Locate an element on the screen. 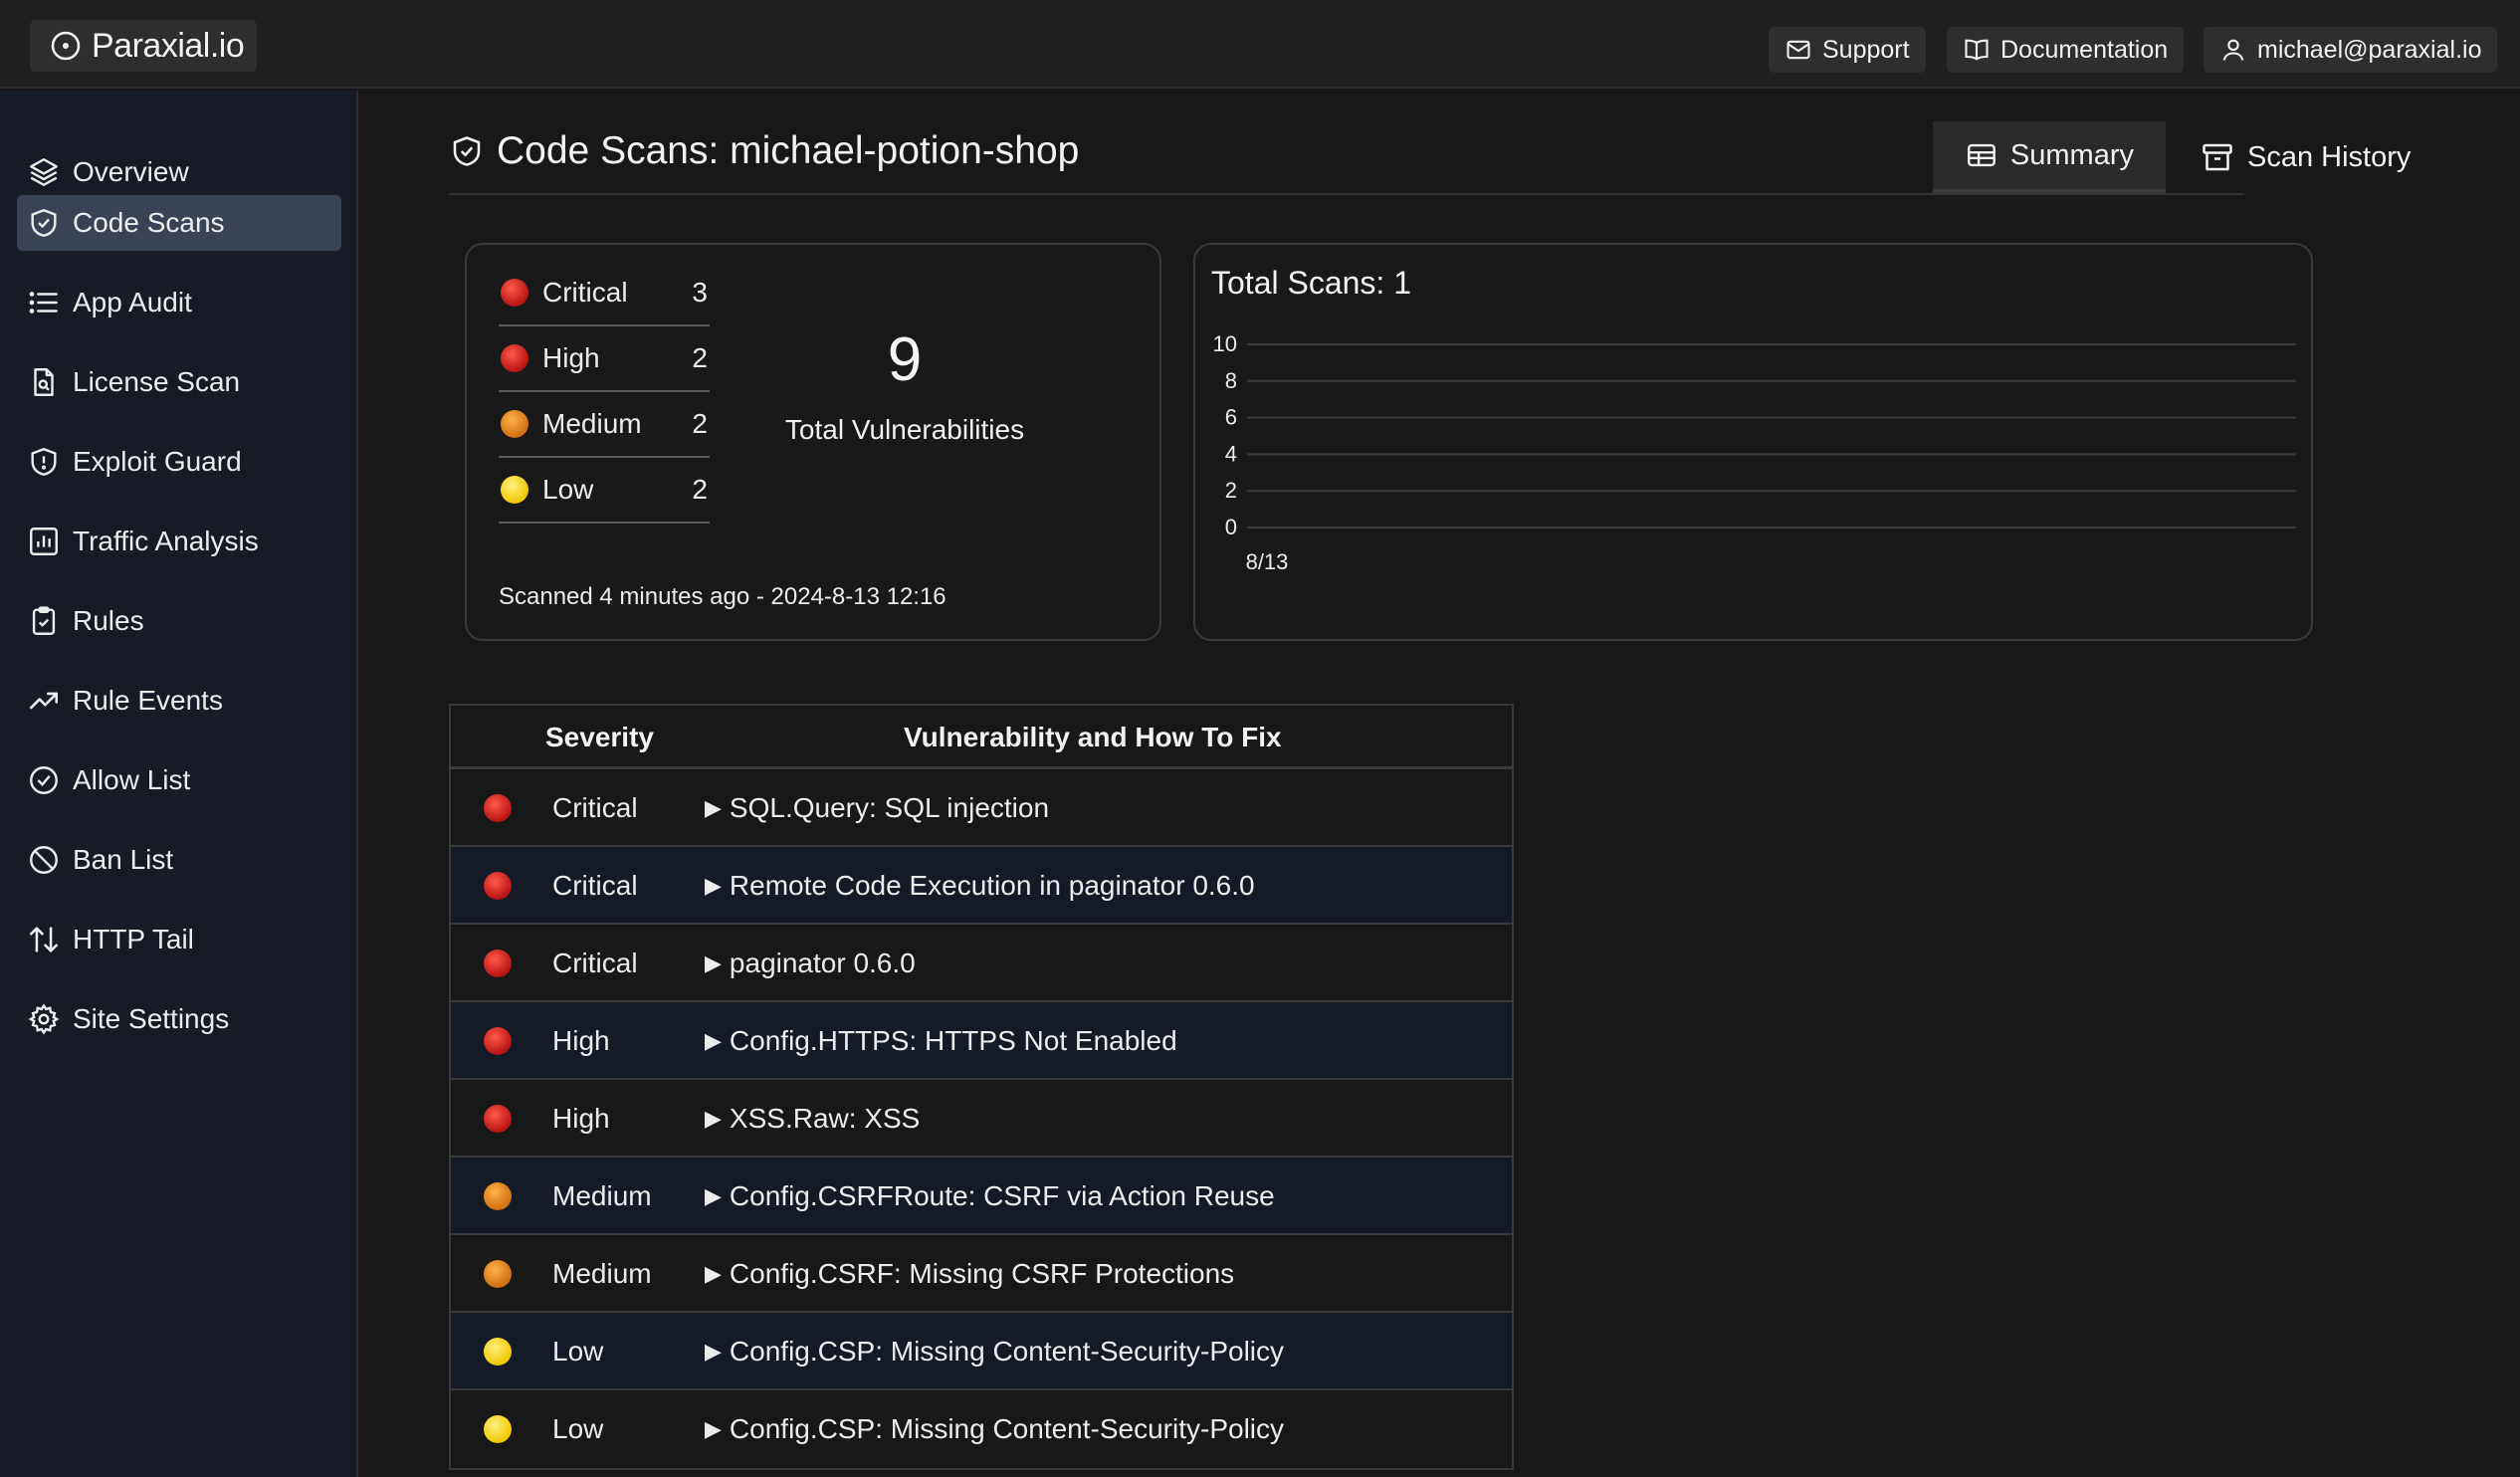 The height and width of the screenshot is (1477, 2520). sidebar-item-http-tail: HTTP Tail is located at coordinates (179, 939).